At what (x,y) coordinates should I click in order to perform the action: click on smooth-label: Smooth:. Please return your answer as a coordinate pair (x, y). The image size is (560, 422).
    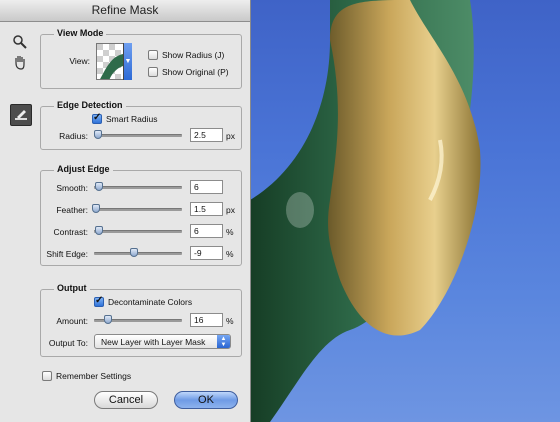
    Looking at the image, I should click on (72, 188).